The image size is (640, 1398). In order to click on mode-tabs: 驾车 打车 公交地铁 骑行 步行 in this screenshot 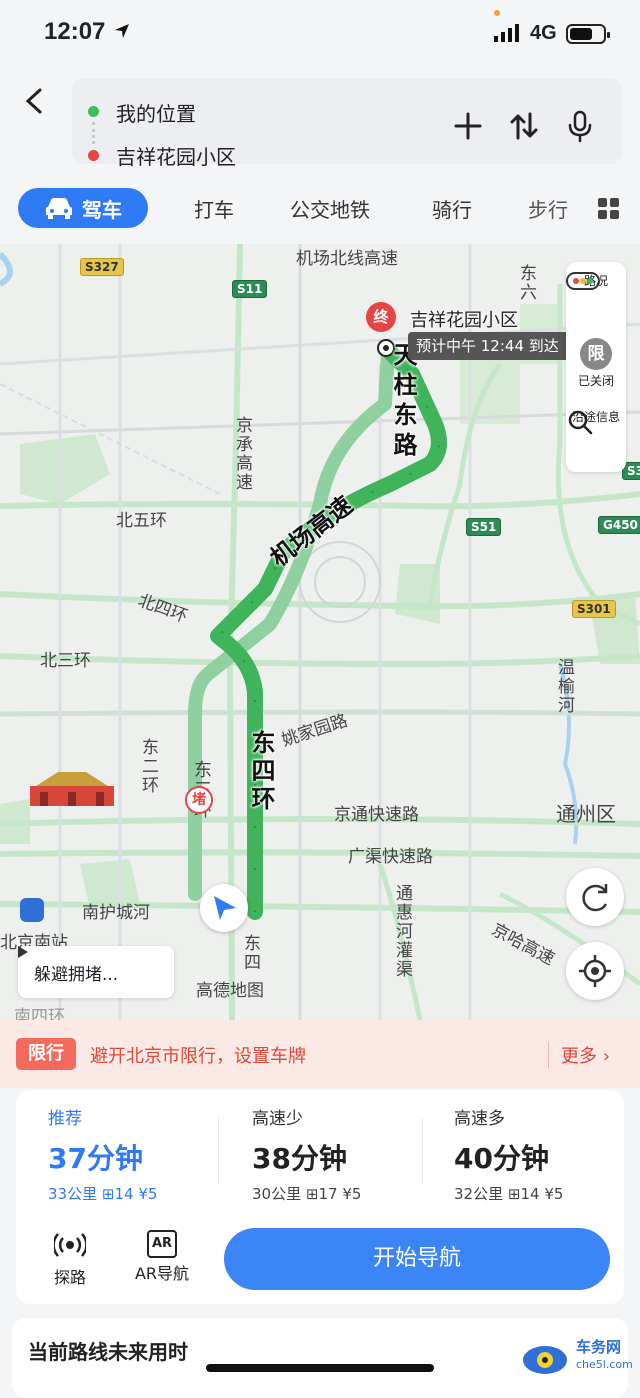, I will do `click(320, 210)`.